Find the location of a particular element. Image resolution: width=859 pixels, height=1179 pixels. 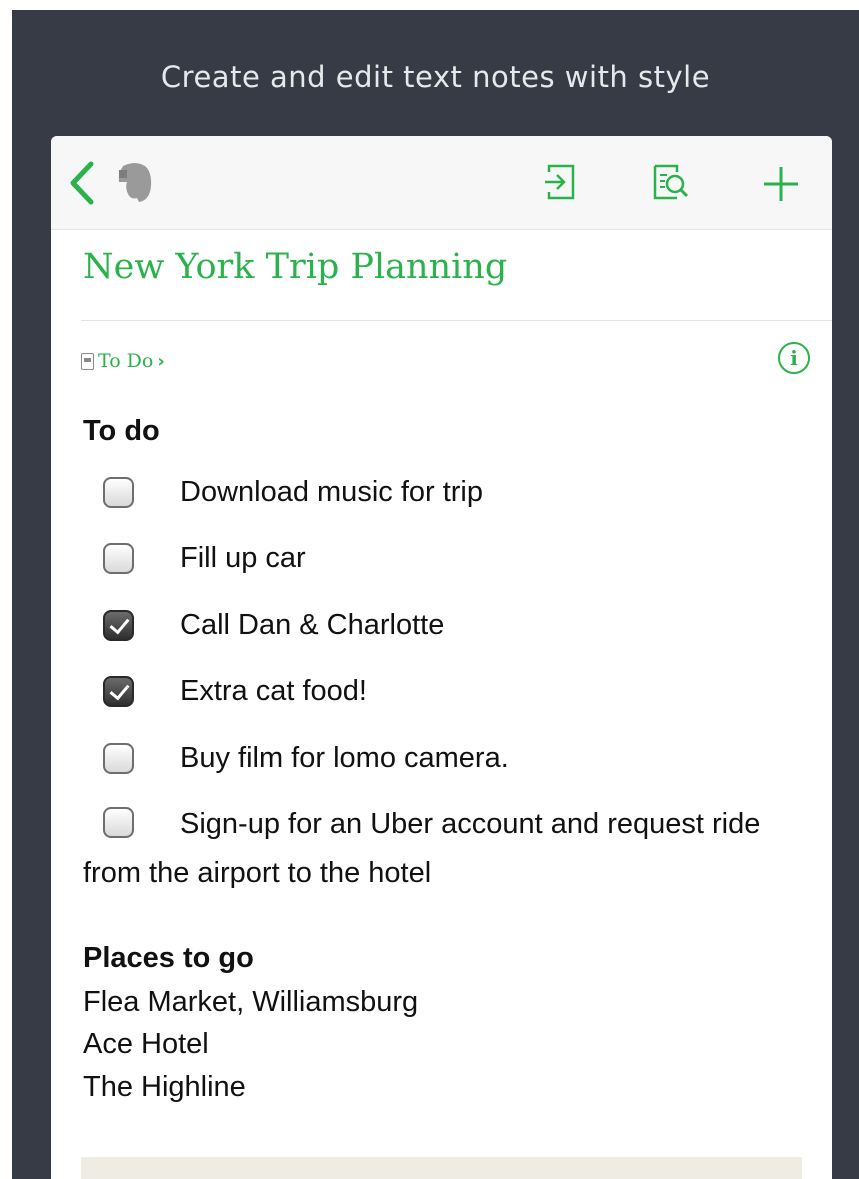

todo-label: Download music for trip is located at coordinates (331, 491).